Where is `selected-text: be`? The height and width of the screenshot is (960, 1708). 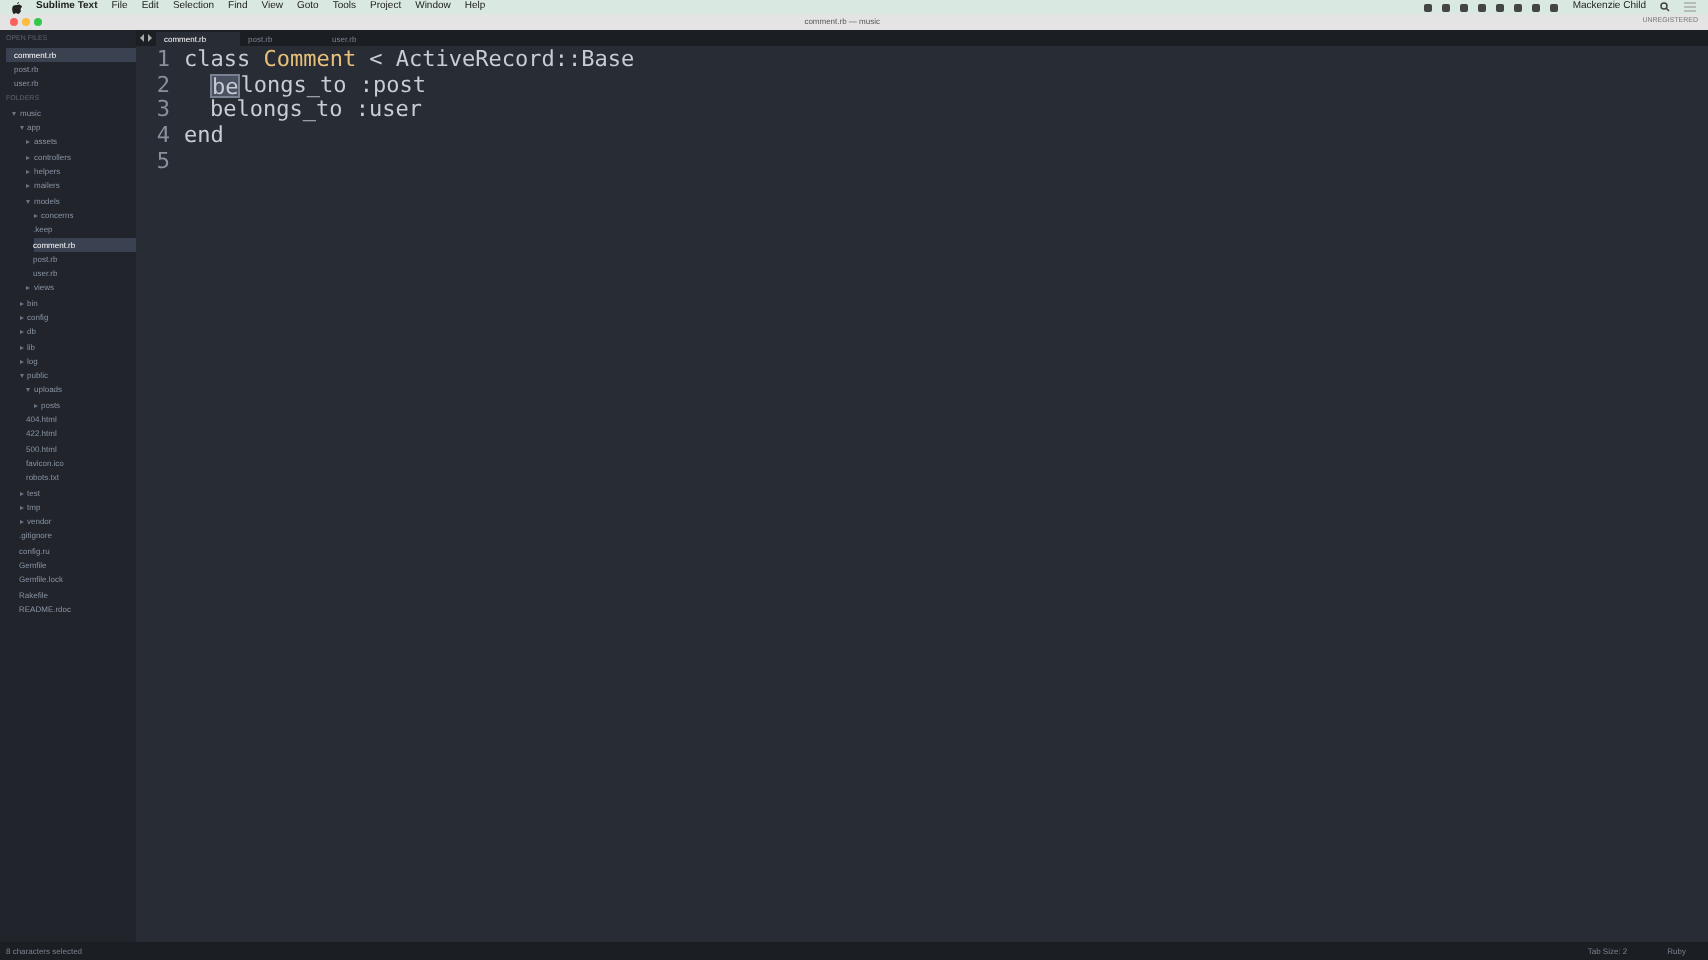 selected-text: be is located at coordinates (225, 86).